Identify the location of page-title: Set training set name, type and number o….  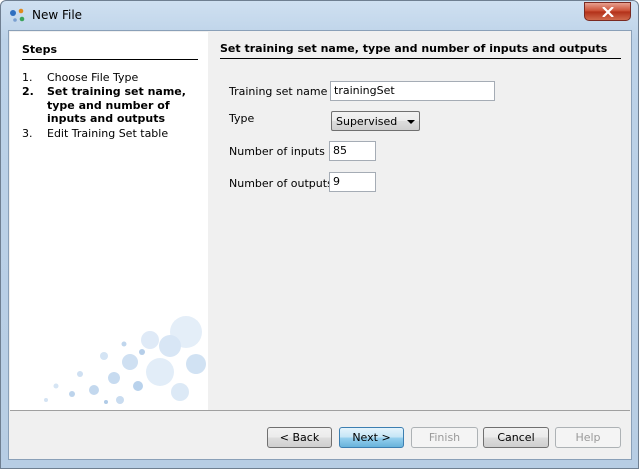
(414, 48).